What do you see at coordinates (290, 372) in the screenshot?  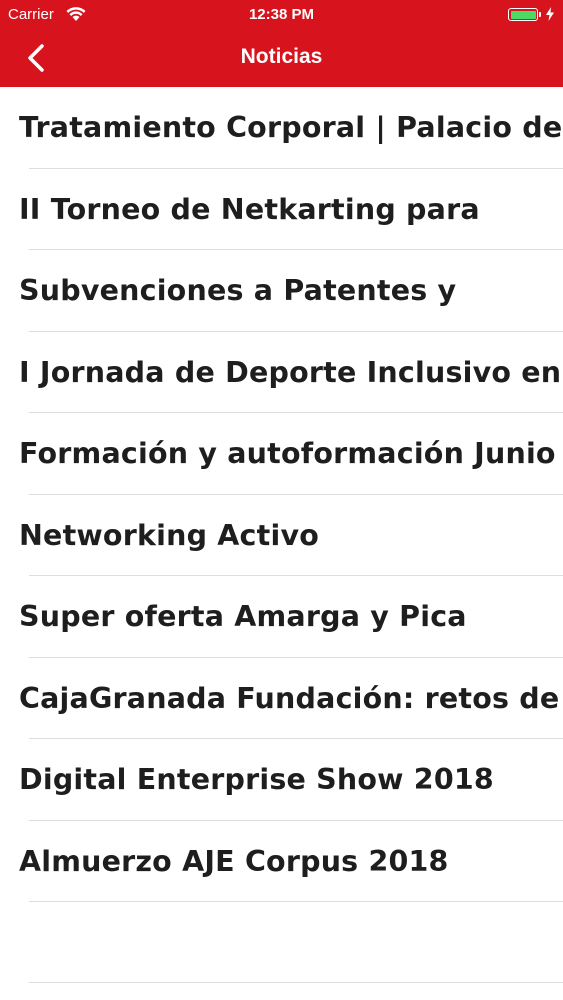 I see `news-item-title: I Jornada de Deporte Inclusivo en` at bounding box center [290, 372].